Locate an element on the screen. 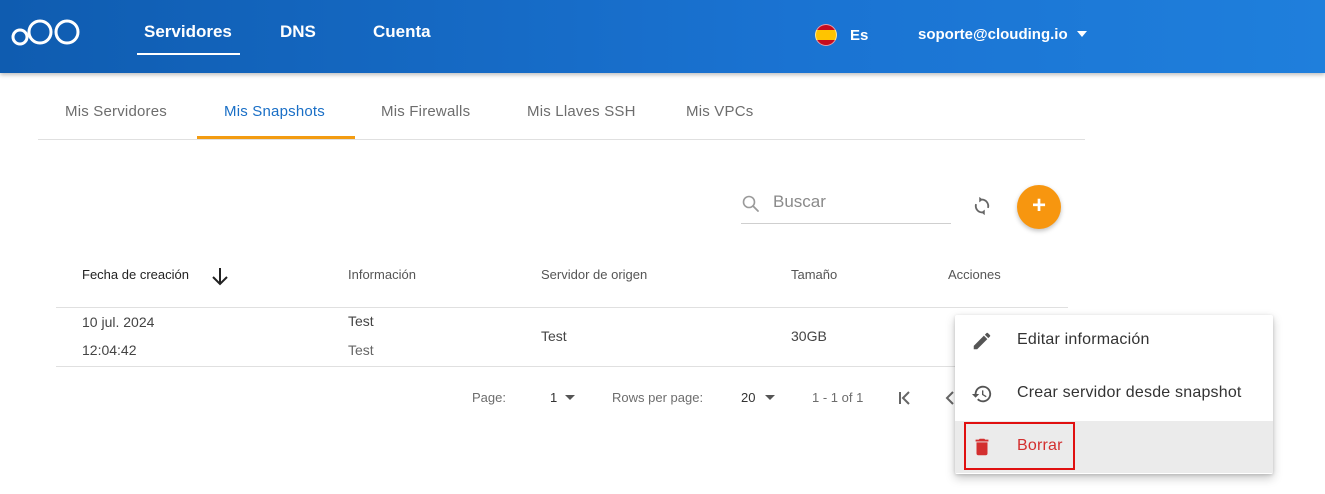  rows-per-page-select: 20 is located at coordinates (748, 397).